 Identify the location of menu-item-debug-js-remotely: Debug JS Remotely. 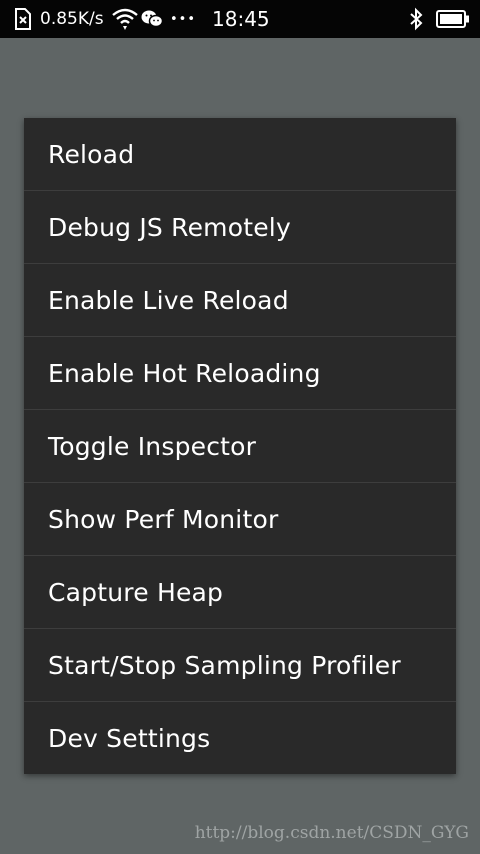
(240, 227).